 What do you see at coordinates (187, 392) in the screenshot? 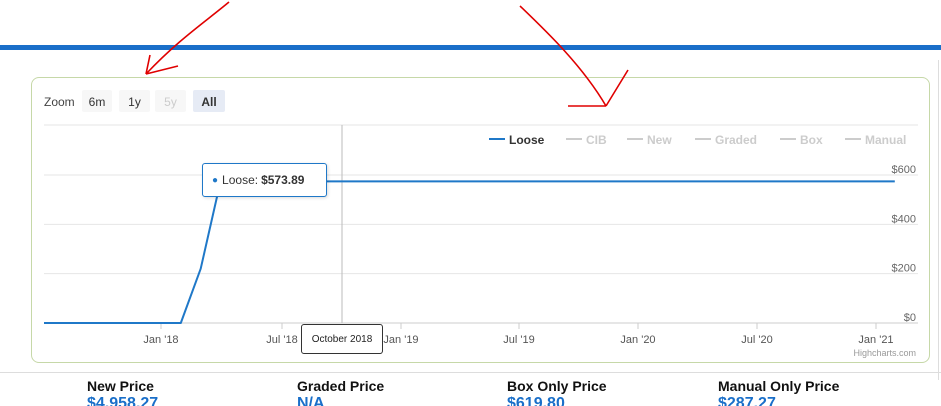
I see `price-new: New Price $4,958.27` at bounding box center [187, 392].